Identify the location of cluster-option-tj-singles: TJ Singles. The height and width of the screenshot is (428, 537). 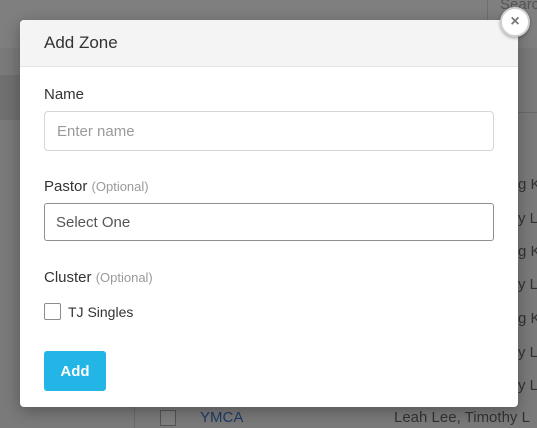
(88, 311).